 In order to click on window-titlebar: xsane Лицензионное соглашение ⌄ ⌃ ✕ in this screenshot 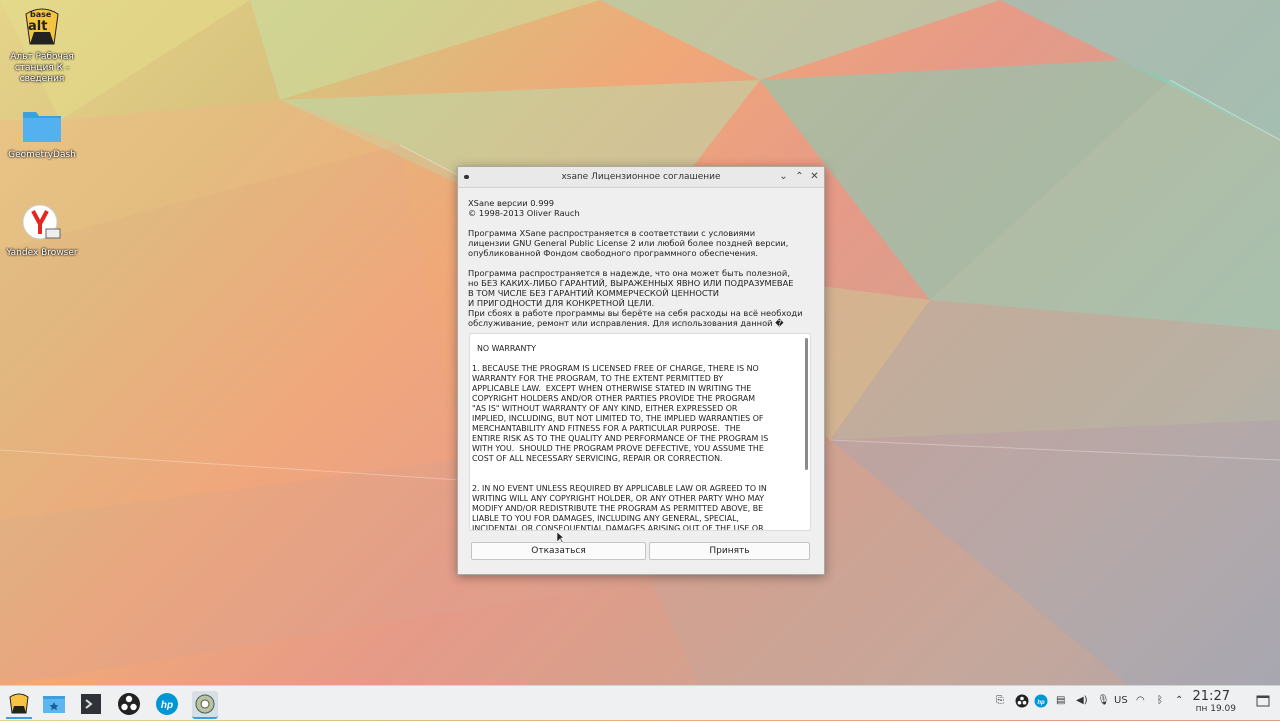, I will do `click(641, 177)`.